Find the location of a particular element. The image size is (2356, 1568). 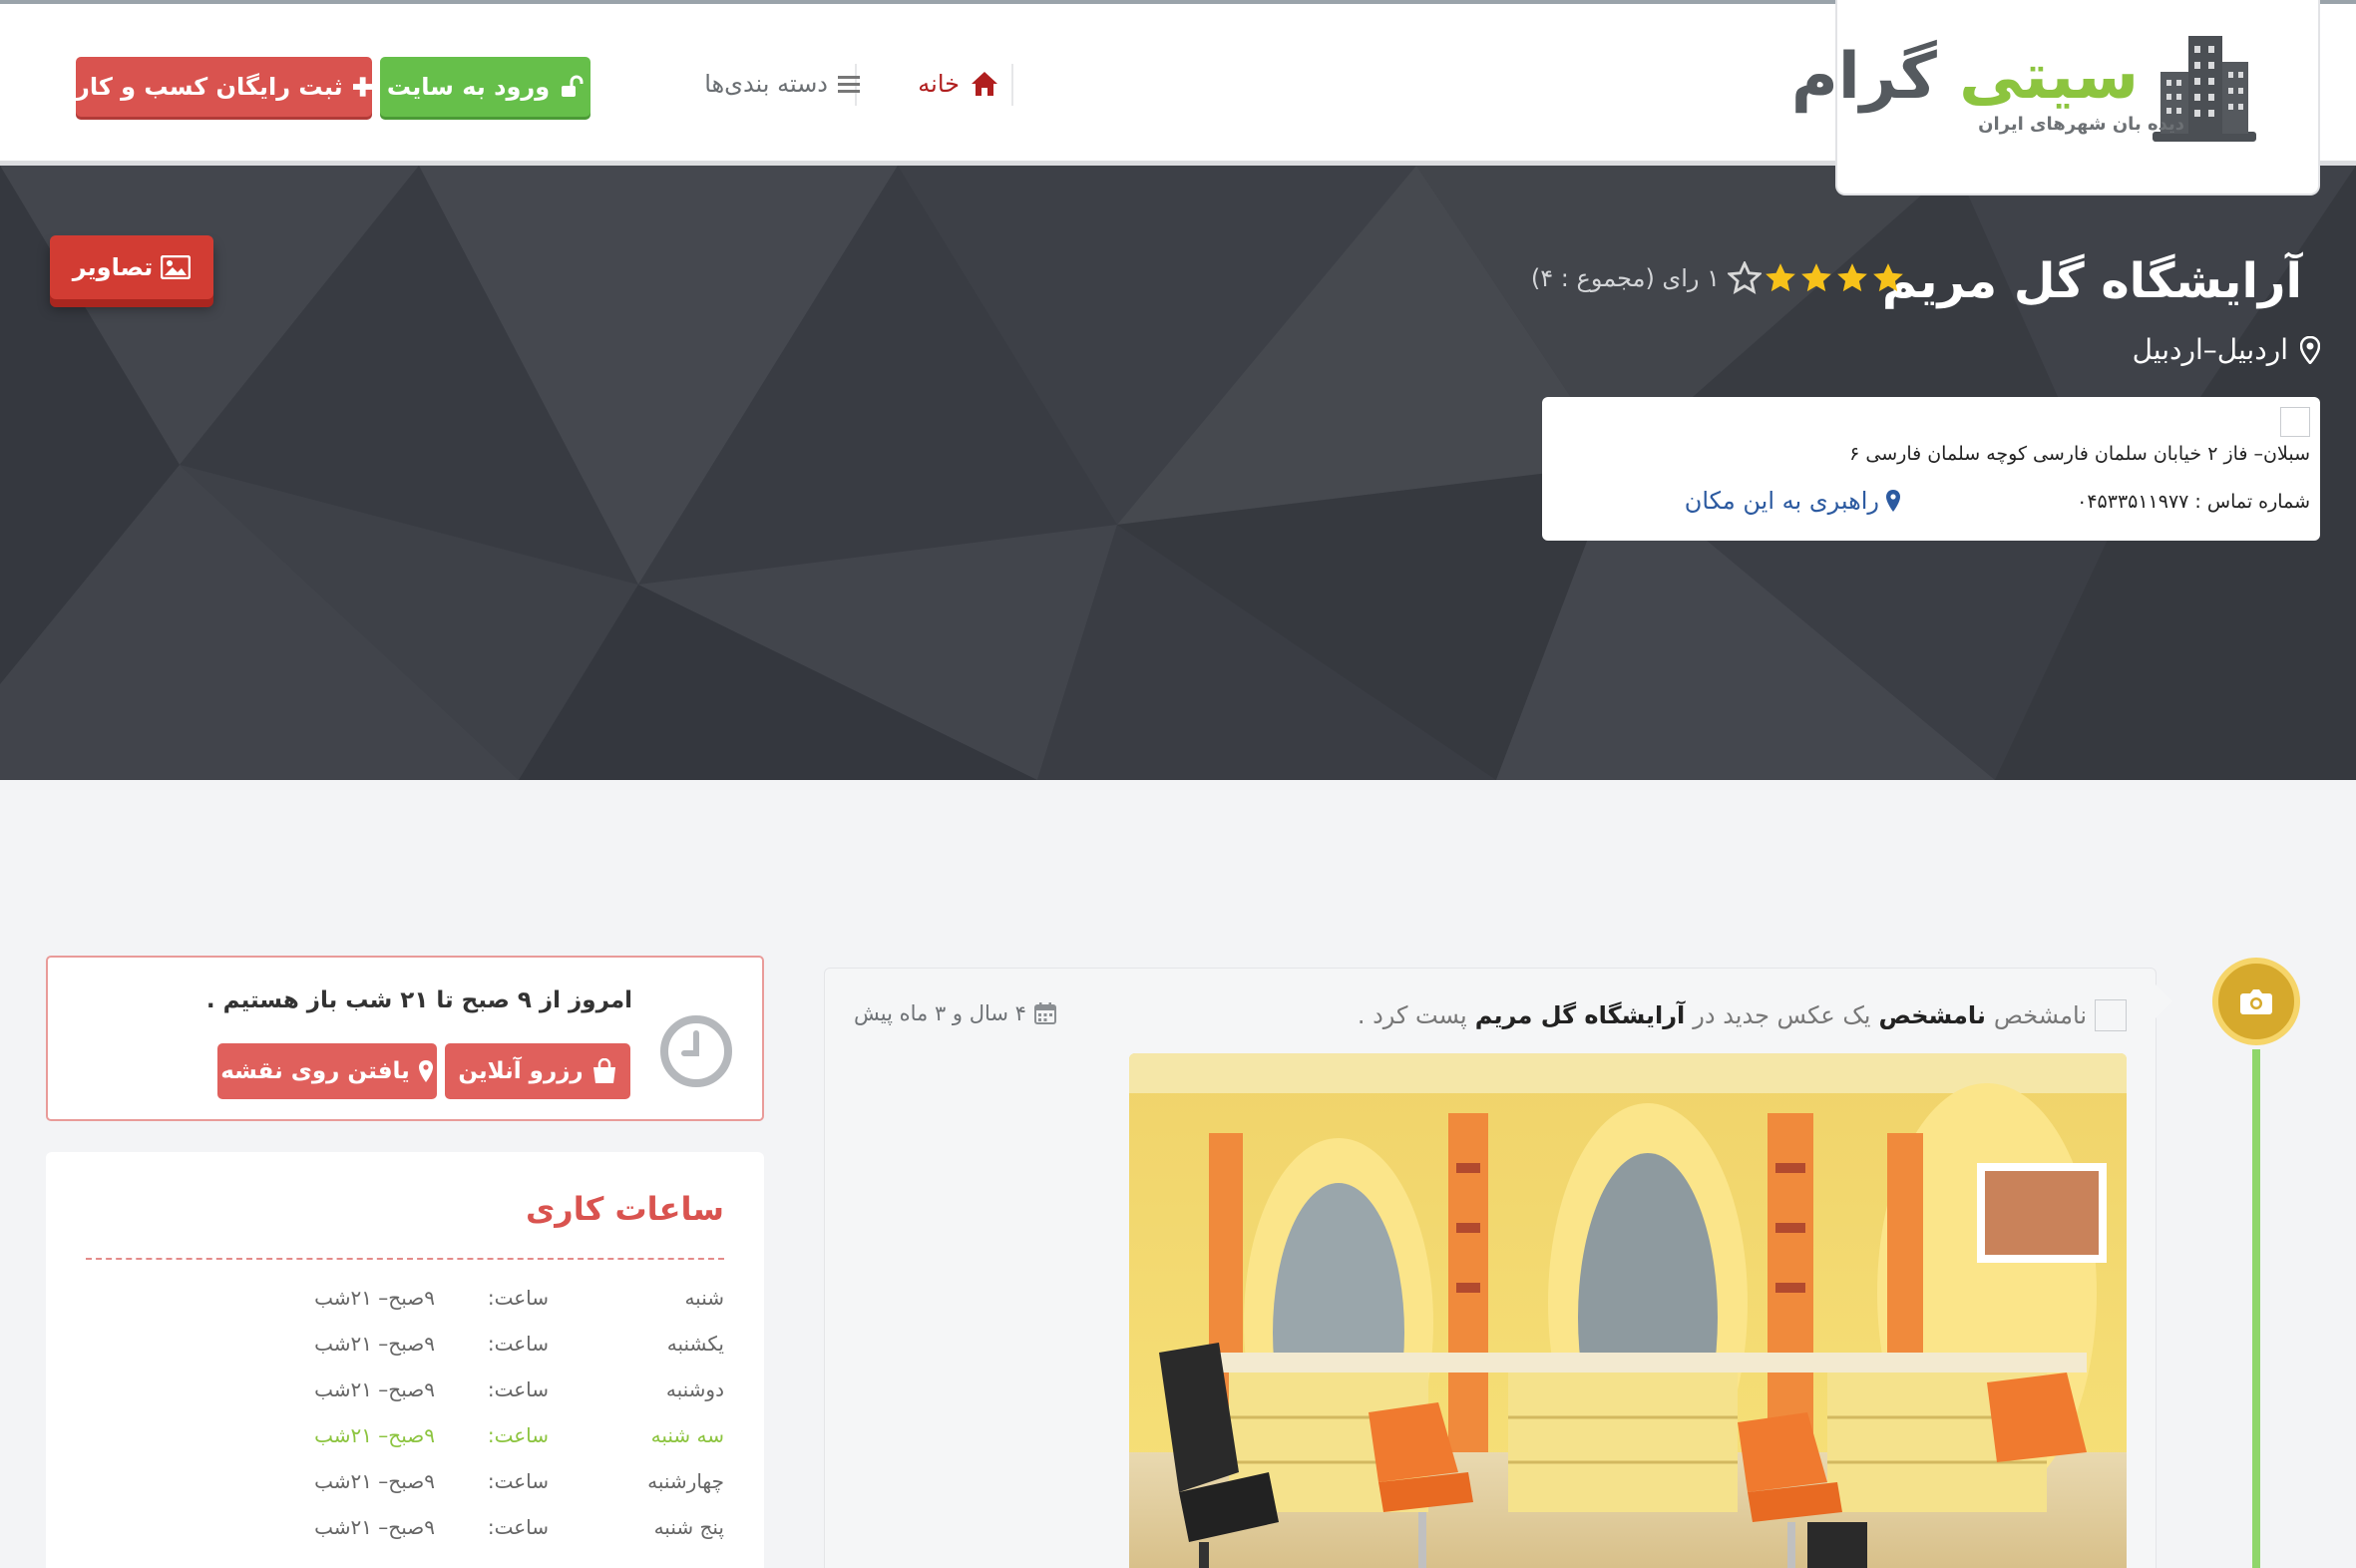

broken-image-icon is located at coordinates (2295, 422).